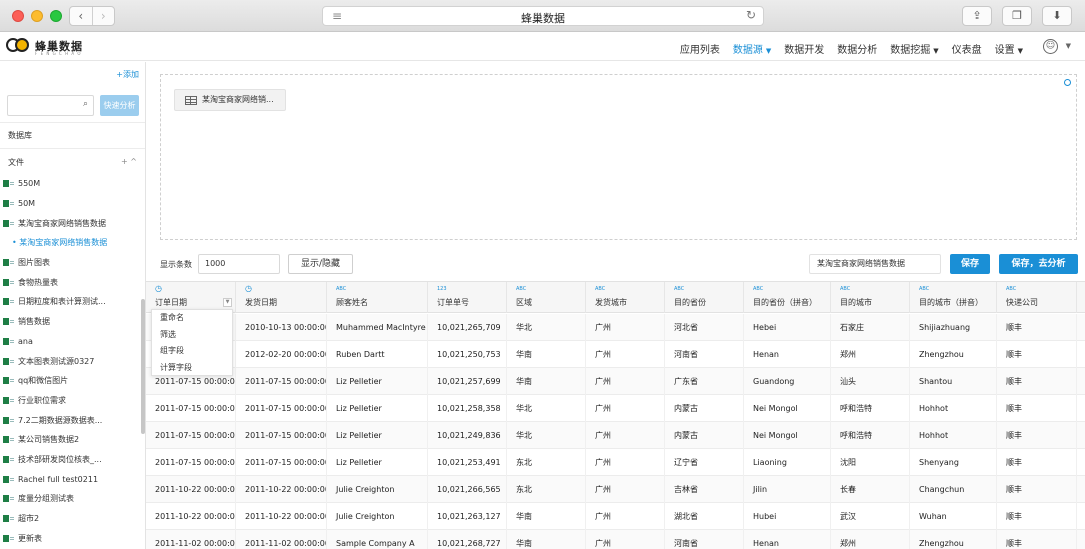  Describe the element at coordinates (70, 184) in the screenshot. I see `file-item: 550M` at that location.